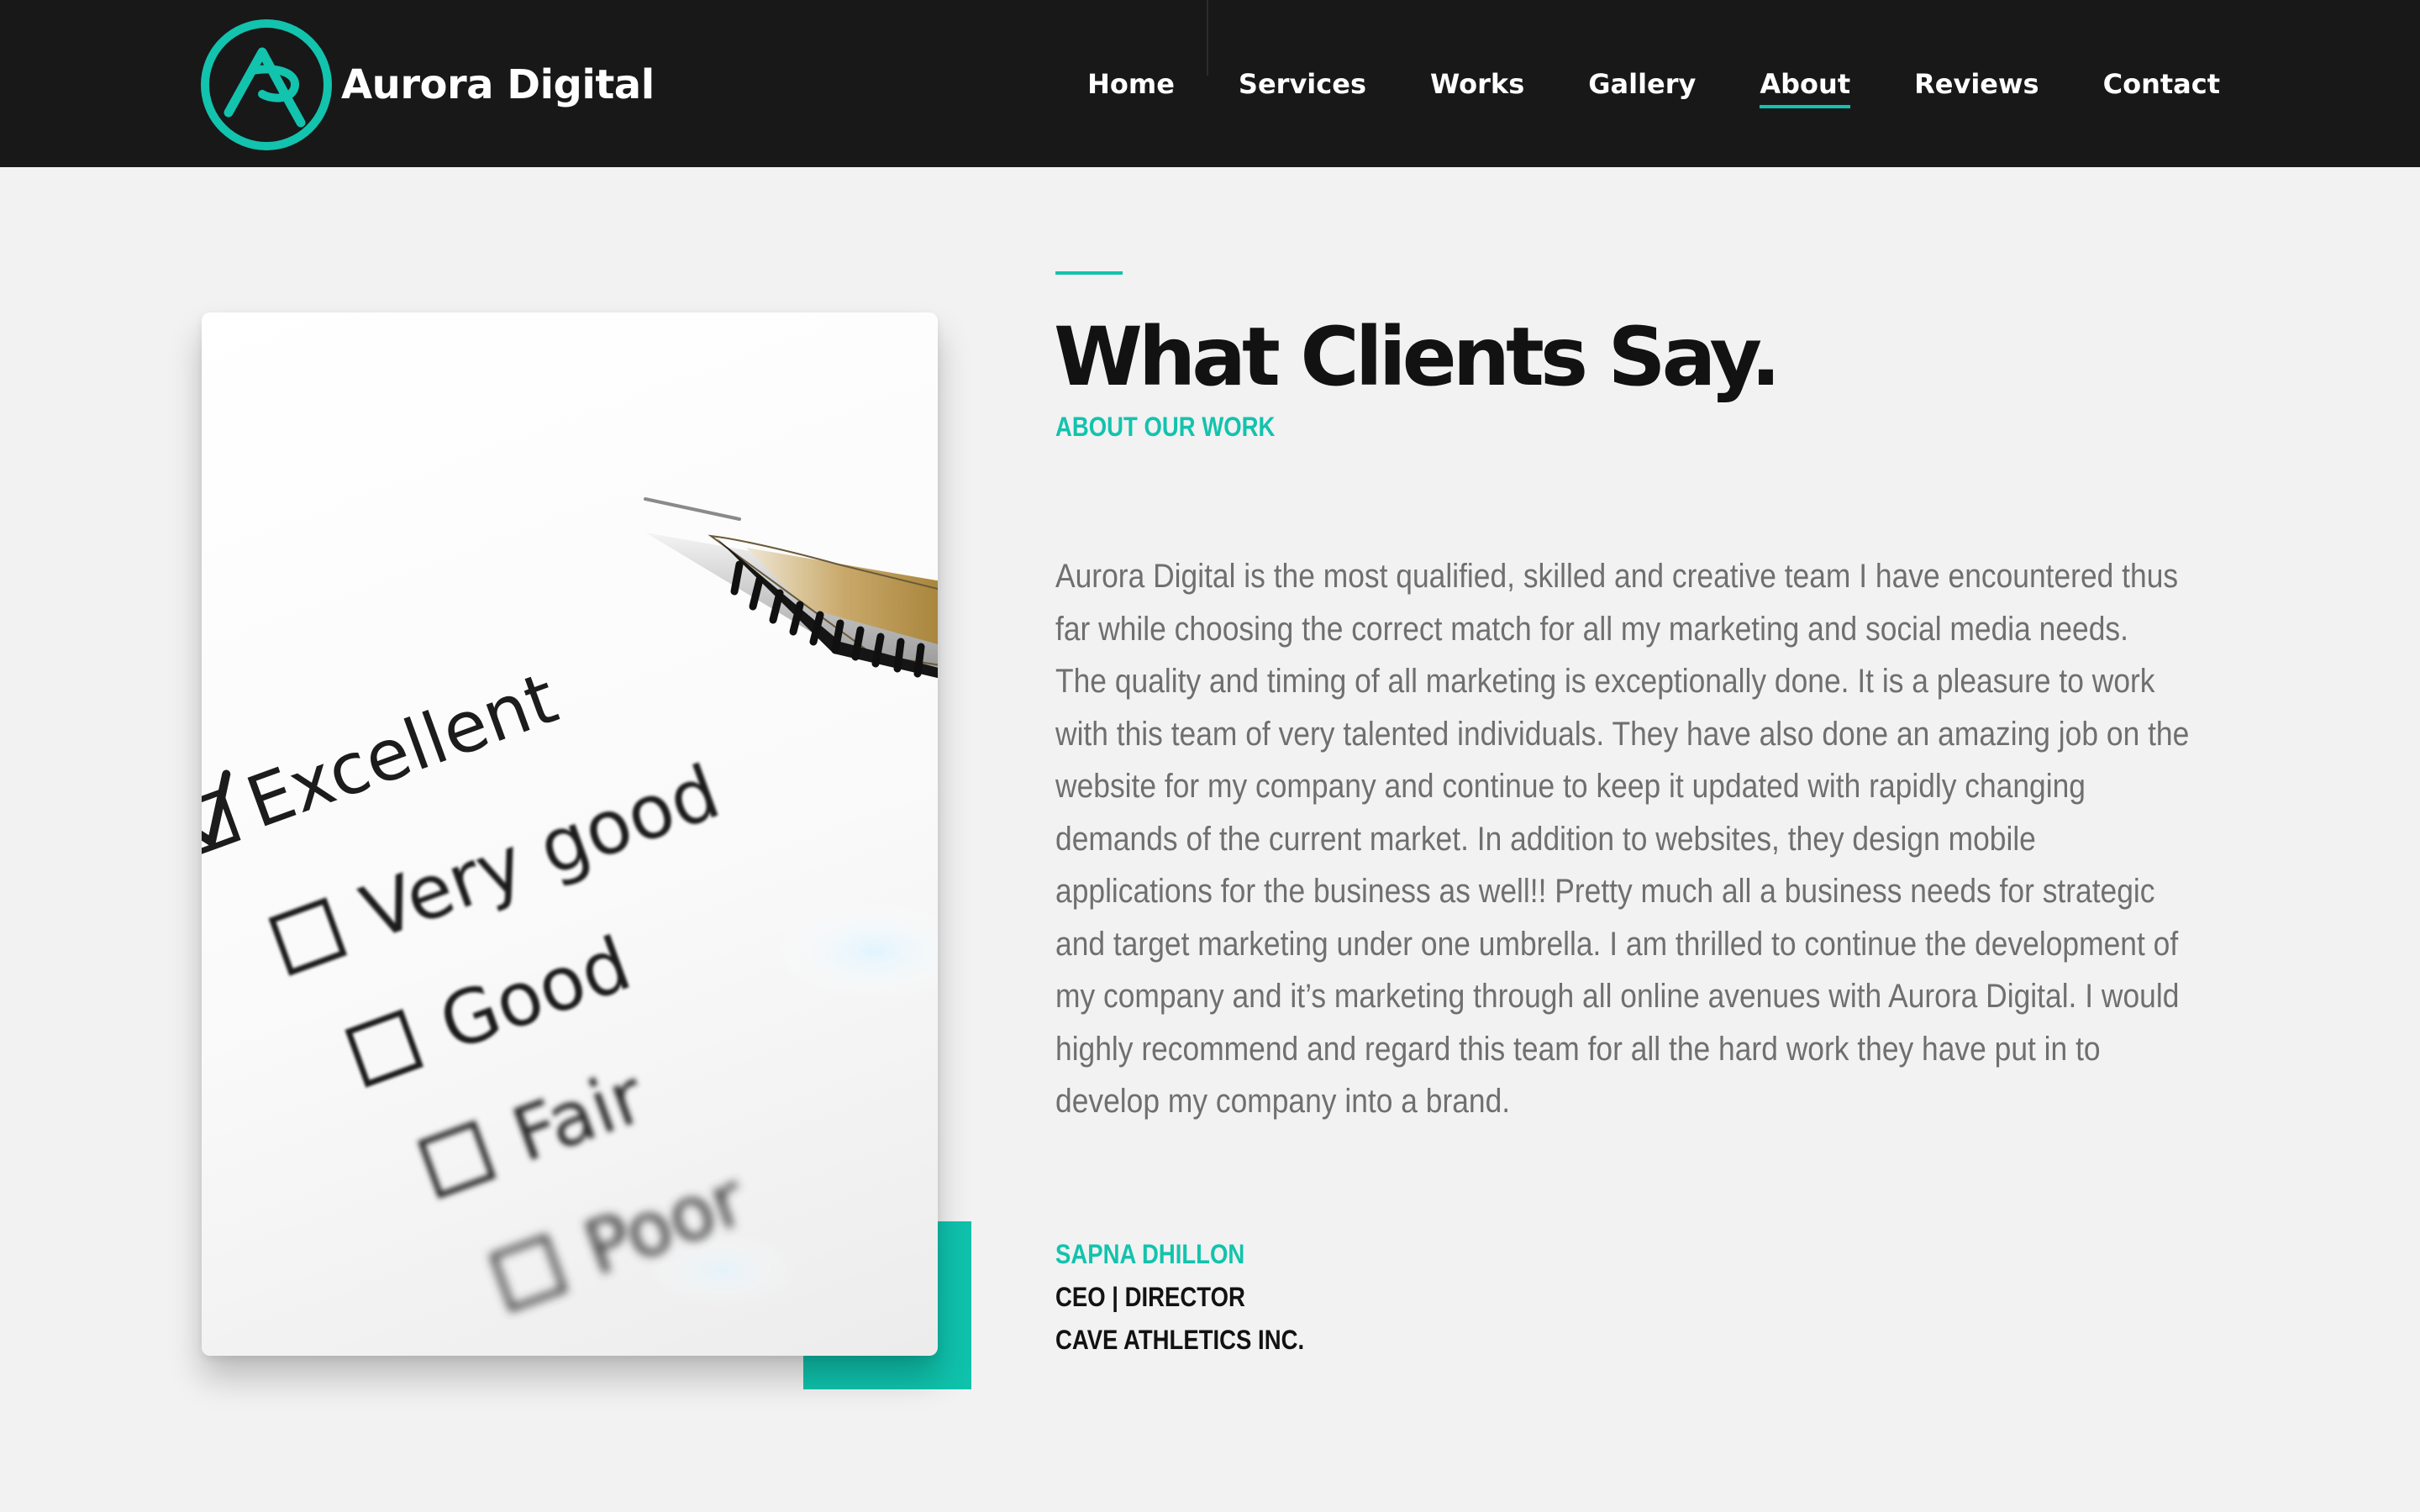 The image size is (2420, 1512). Describe the element at coordinates (1089, 273) in the screenshot. I see `heading-accent-line` at that location.